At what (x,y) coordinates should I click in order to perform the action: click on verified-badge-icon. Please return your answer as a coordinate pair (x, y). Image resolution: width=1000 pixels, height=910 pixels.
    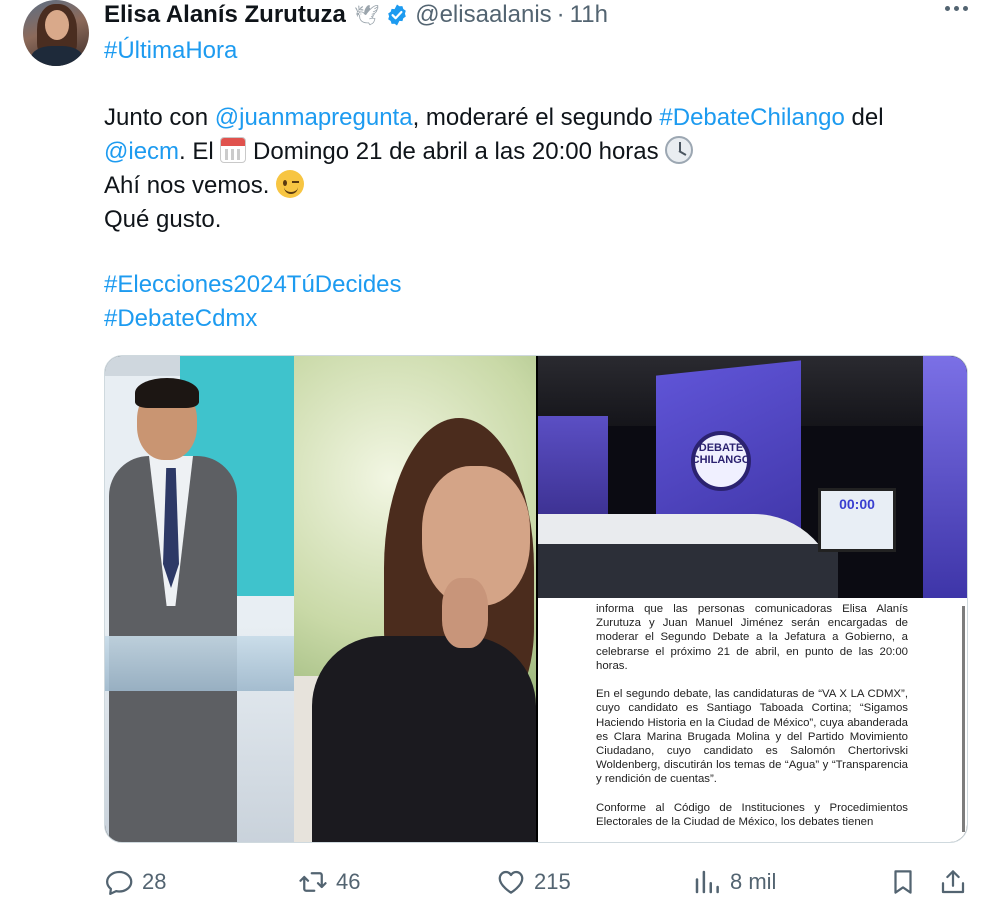
    Looking at the image, I should click on (397, 15).